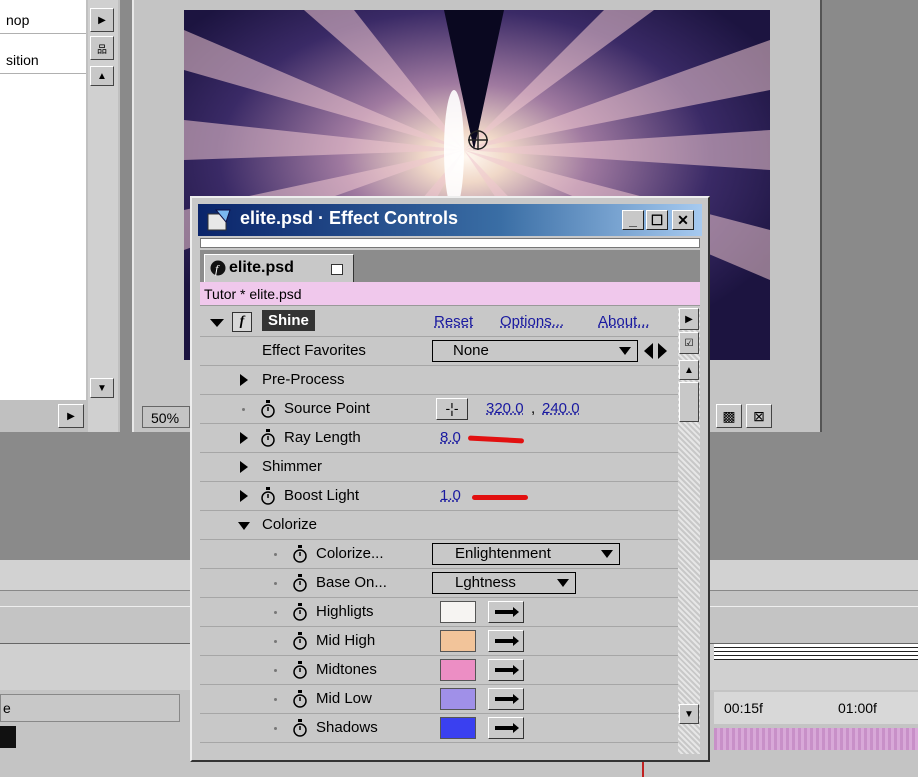 The image size is (918, 777). What do you see at coordinates (279, 268) in the screenshot?
I see `tab-elite-psd: f elite.psd` at bounding box center [279, 268].